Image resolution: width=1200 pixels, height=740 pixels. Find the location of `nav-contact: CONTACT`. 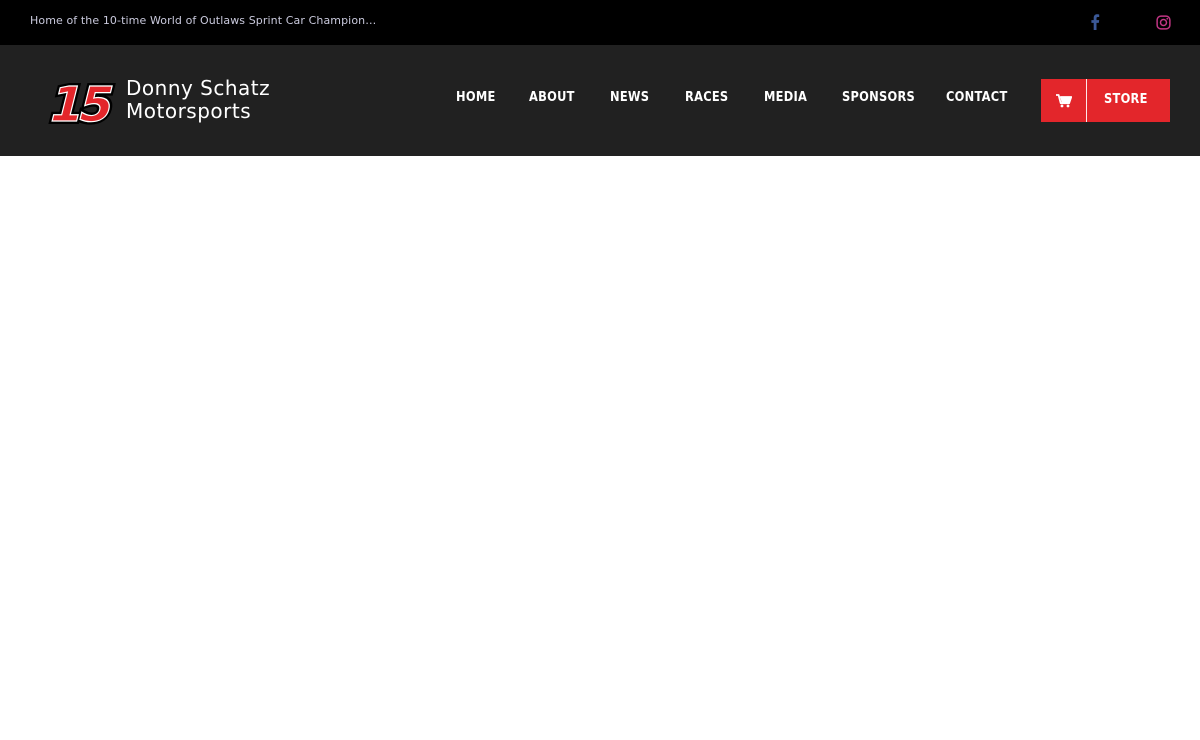

nav-contact: CONTACT is located at coordinates (977, 97).